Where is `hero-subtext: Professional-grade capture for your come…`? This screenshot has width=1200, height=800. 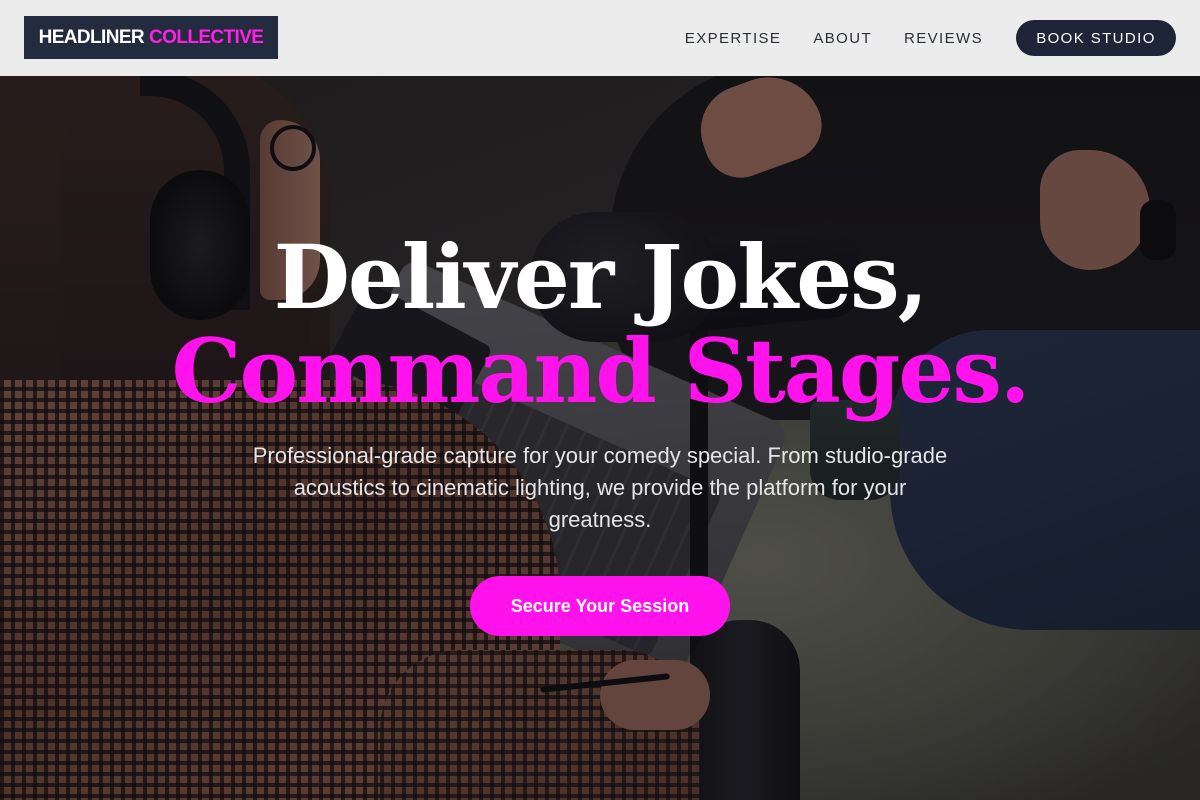 hero-subtext: Professional-grade capture for your come… is located at coordinates (600, 487).